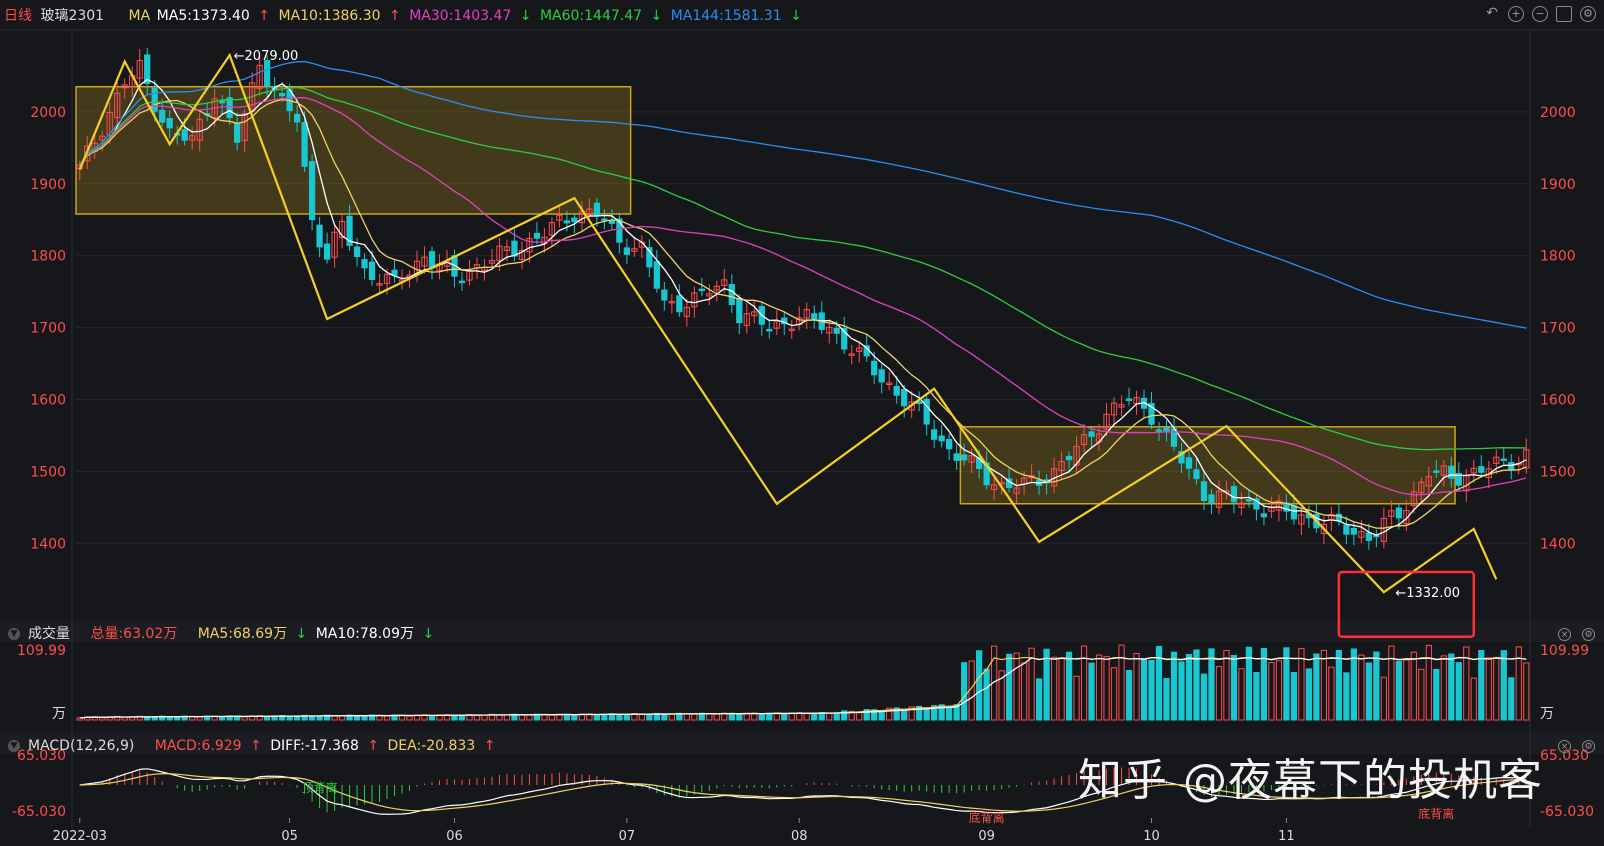  What do you see at coordinates (364, 634) in the screenshot?
I see `volume-ma10: MA10:78.09万` at bounding box center [364, 634].